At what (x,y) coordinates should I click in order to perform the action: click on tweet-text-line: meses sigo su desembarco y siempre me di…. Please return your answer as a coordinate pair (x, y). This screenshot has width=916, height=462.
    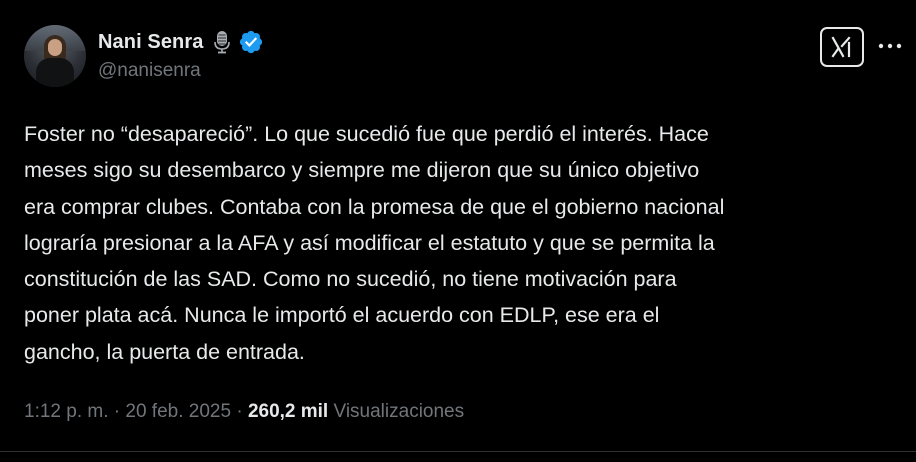
    Looking at the image, I should click on (362, 170).